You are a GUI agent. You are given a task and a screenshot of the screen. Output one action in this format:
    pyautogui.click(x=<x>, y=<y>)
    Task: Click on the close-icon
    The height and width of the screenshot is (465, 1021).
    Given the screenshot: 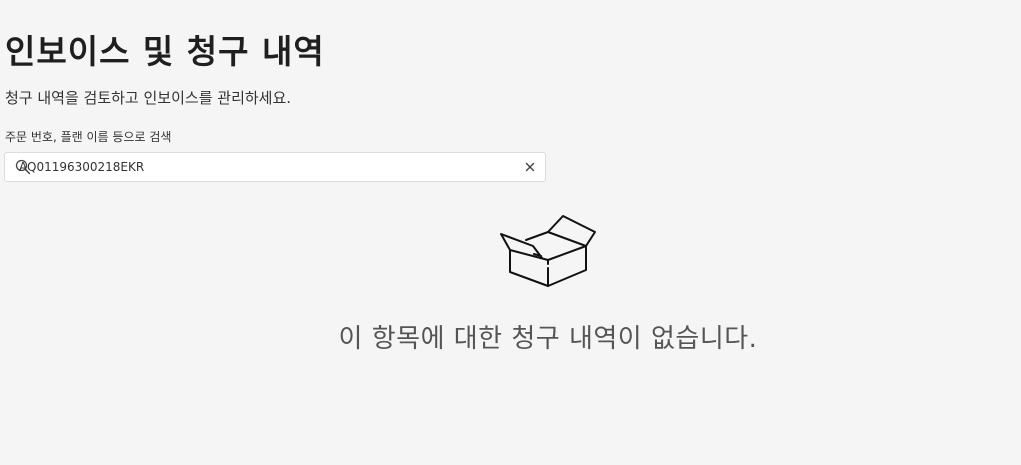 What is the action you would take?
    pyautogui.click(x=530, y=167)
    